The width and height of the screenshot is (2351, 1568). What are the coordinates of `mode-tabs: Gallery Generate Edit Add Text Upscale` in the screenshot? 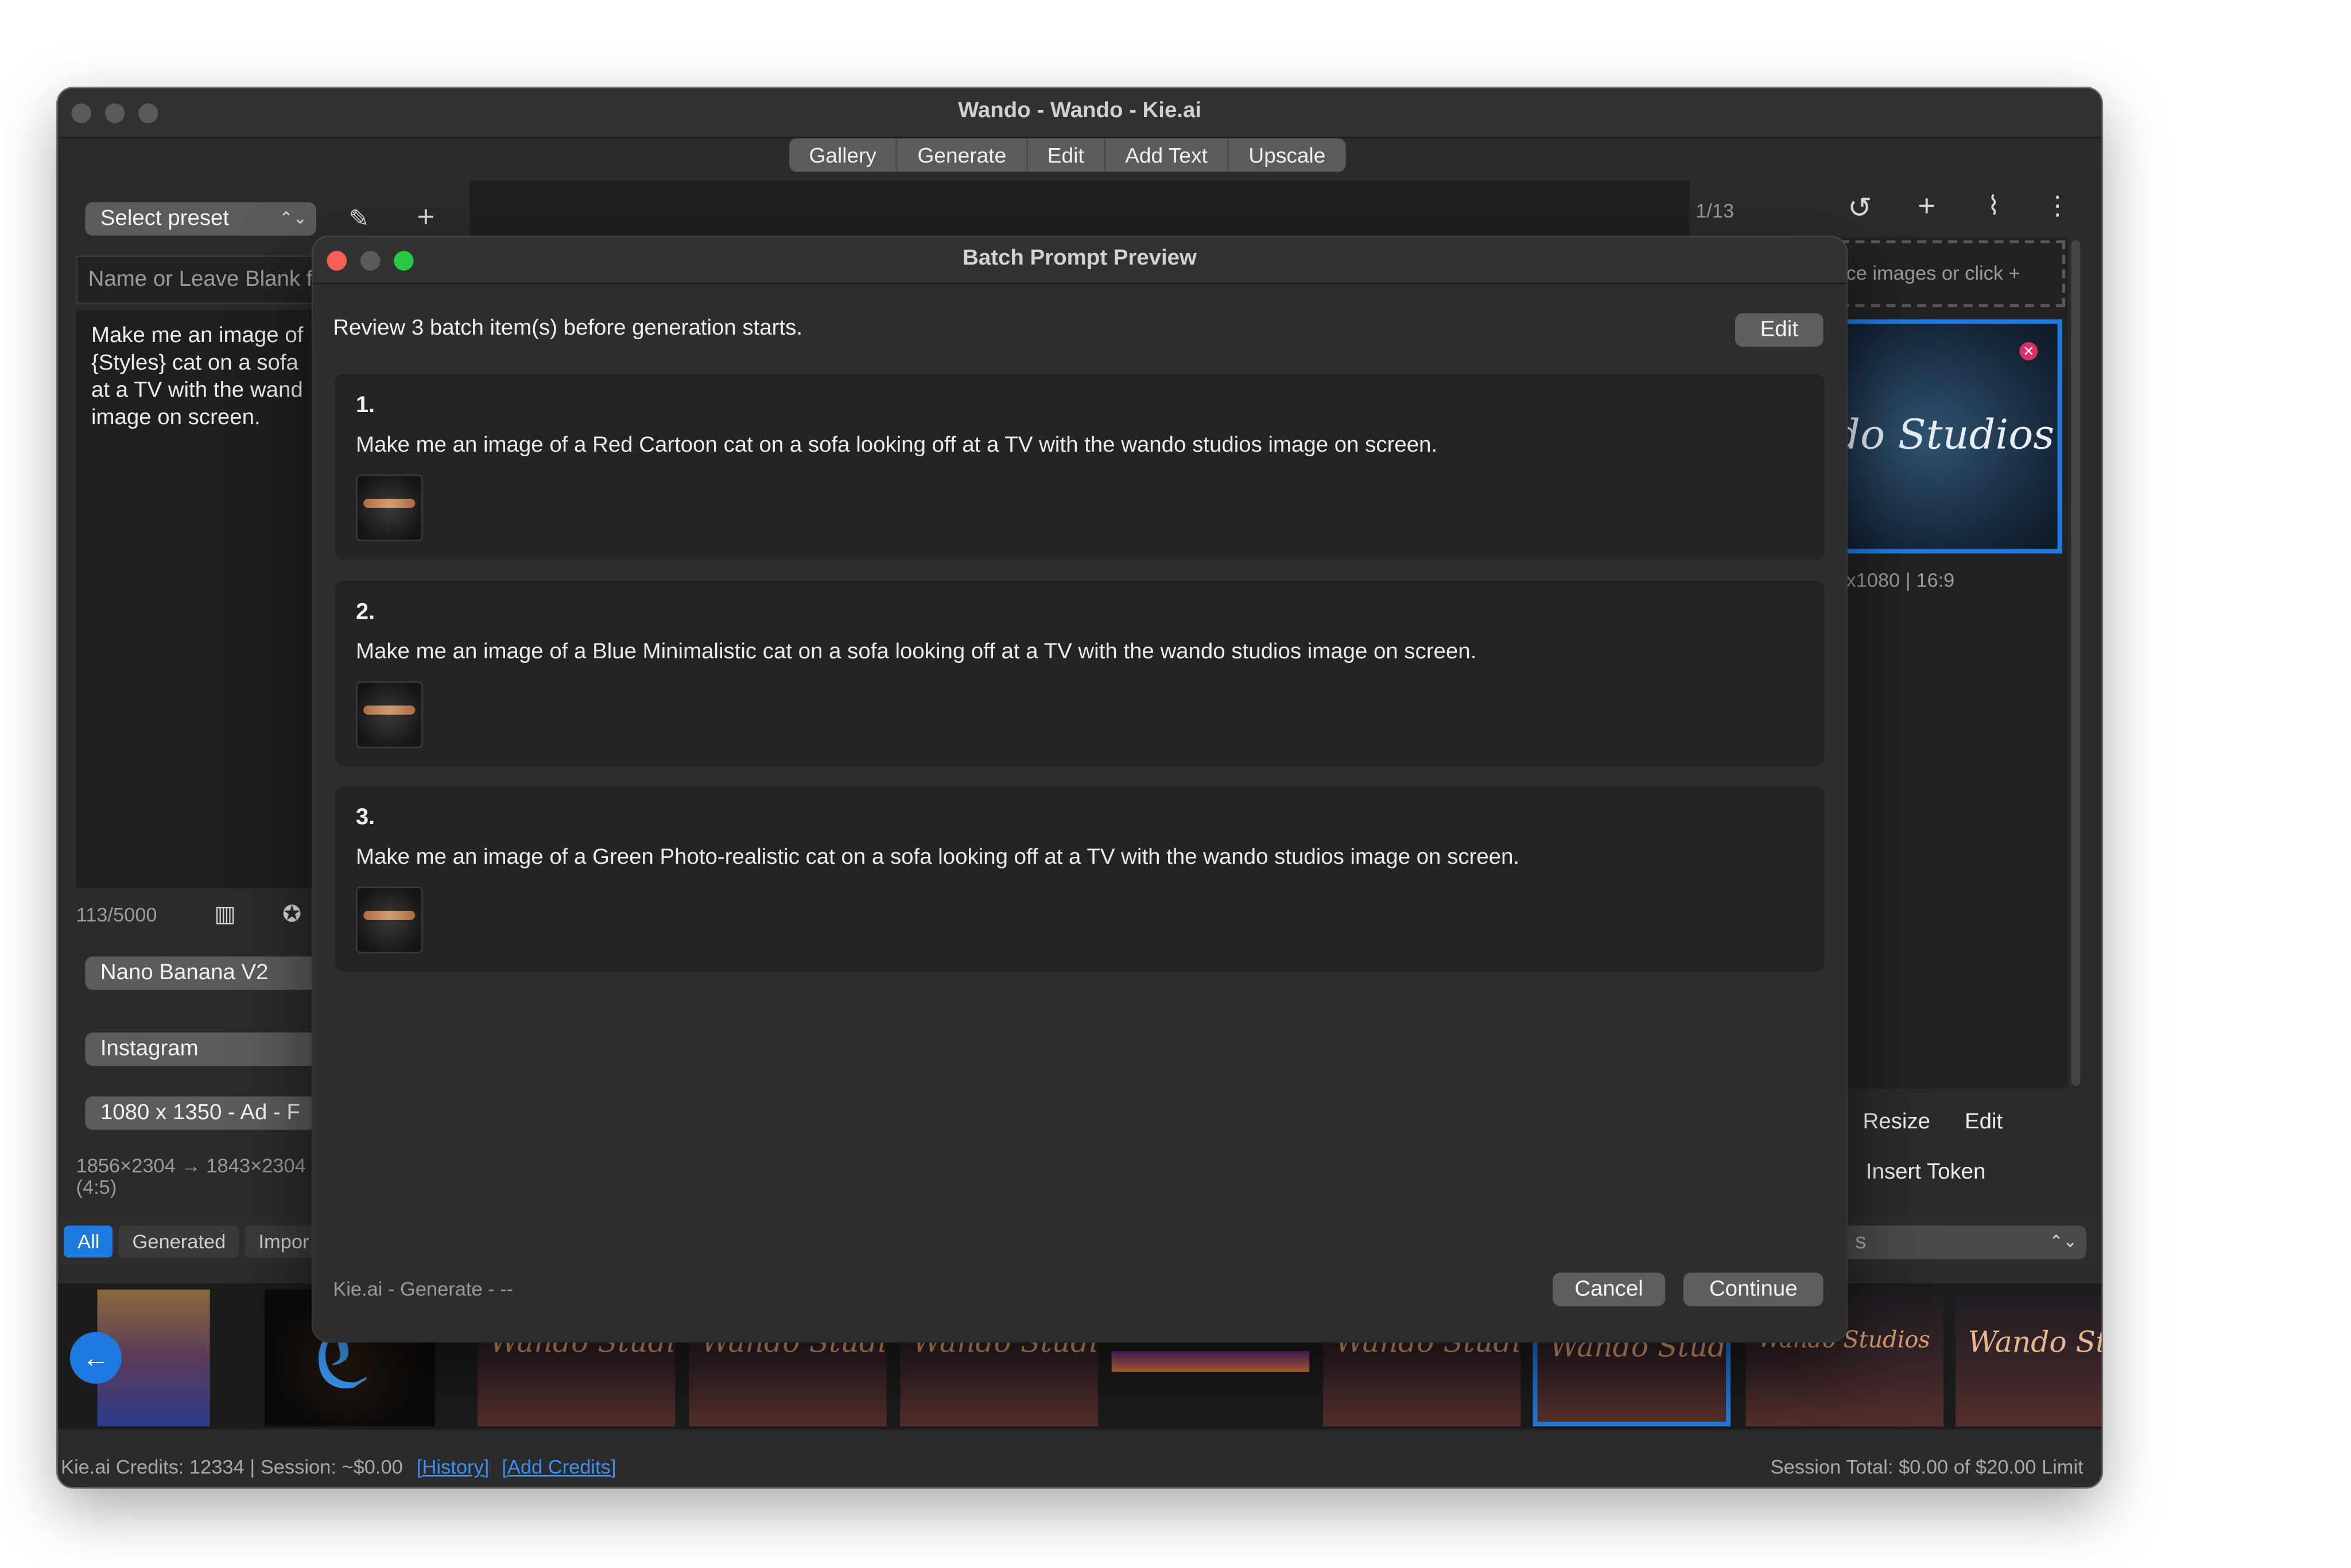 It's located at (1067, 155).